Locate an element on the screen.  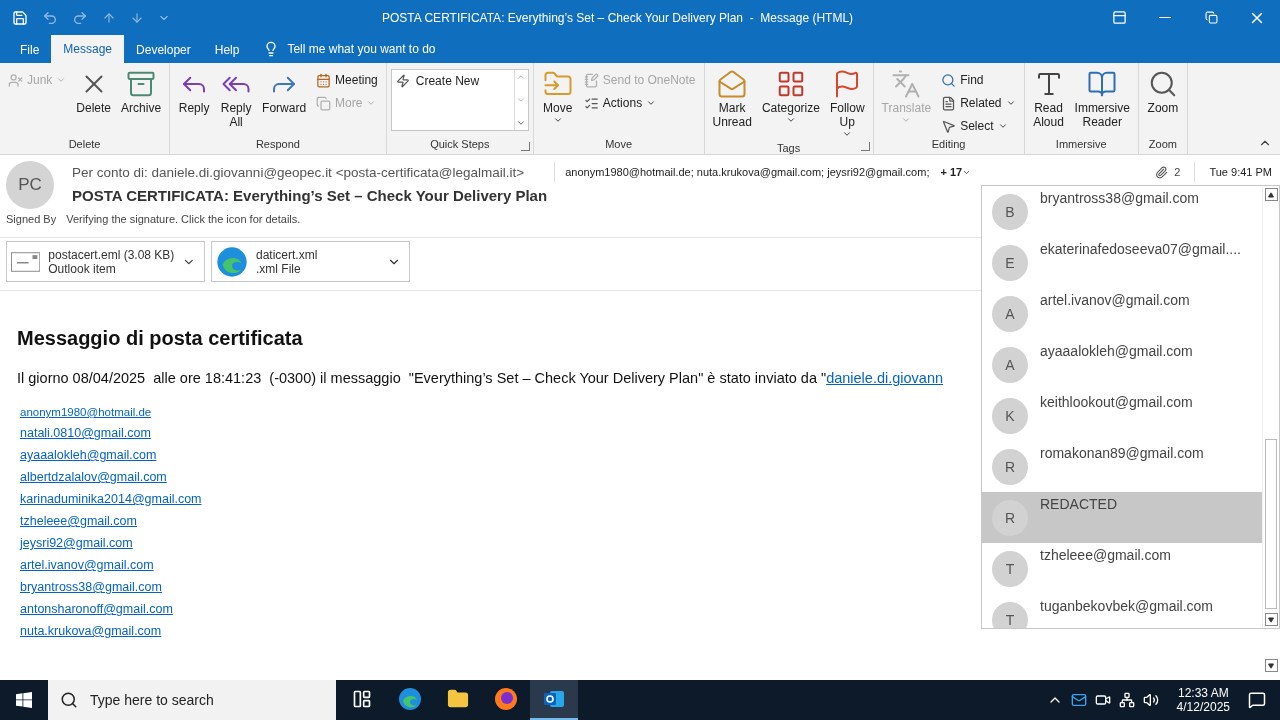
quick-step-item: Create New is located at coordinates (452, 100).